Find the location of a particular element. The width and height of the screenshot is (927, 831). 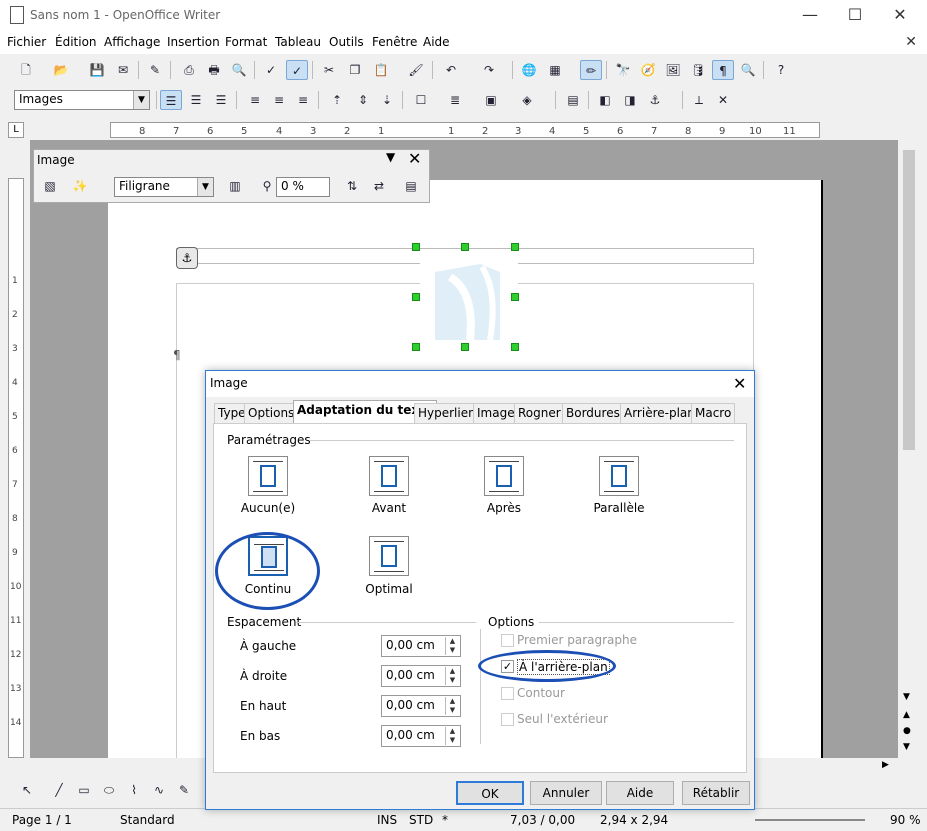

watermark-image is located at coordinates (469, 300).